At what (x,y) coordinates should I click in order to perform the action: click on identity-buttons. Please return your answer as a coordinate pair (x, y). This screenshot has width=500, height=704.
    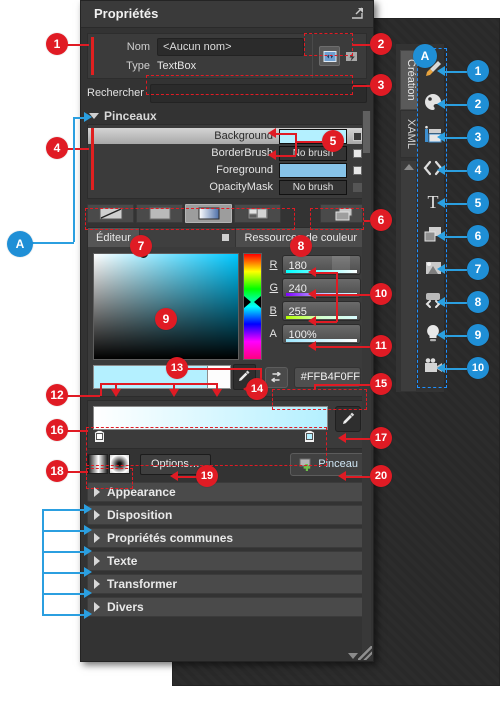
    Looking at the image, I should click on (336, 56).